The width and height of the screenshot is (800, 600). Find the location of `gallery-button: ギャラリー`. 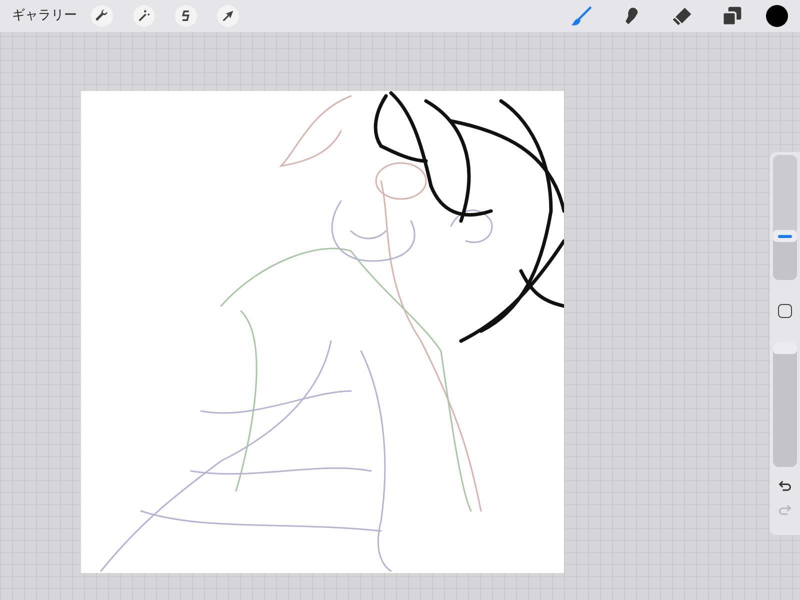

gallery-button: ギャラリー is located at coordinates (44, 16).